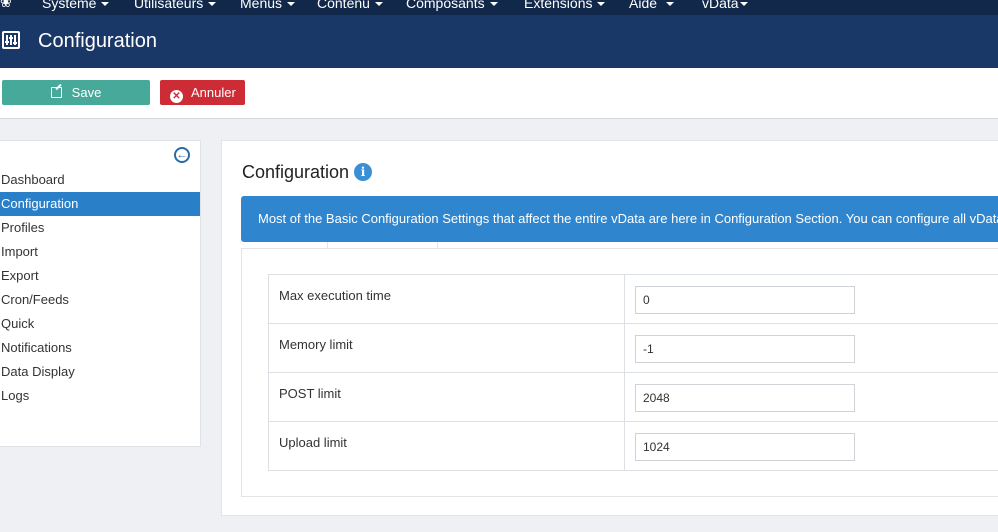 Image resolution: width=998 pixels, height=532 pixels. I want to click on table-row: Memory limit, so click(633, 348).